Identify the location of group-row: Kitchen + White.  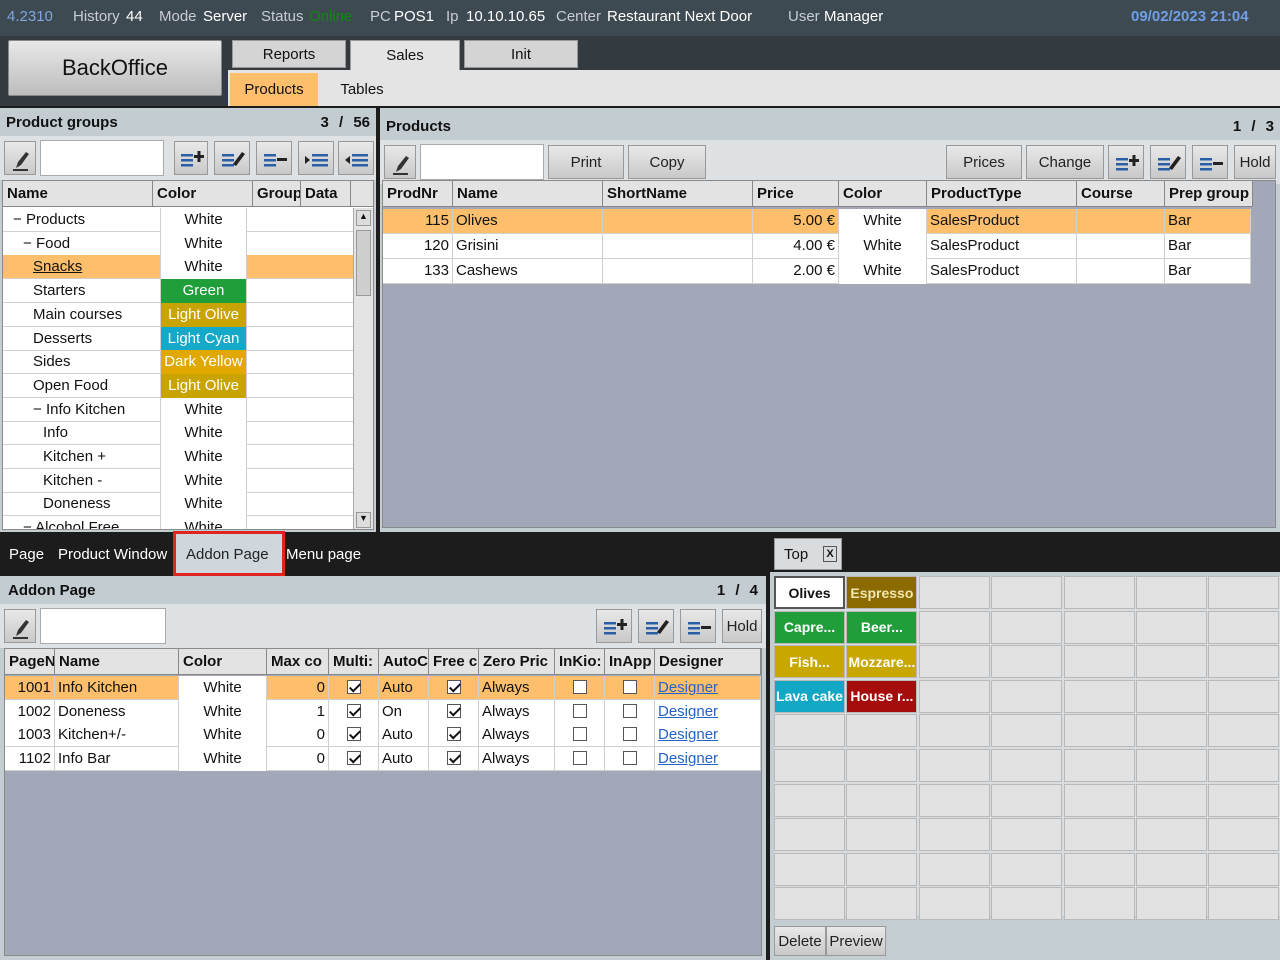
(188, 457).